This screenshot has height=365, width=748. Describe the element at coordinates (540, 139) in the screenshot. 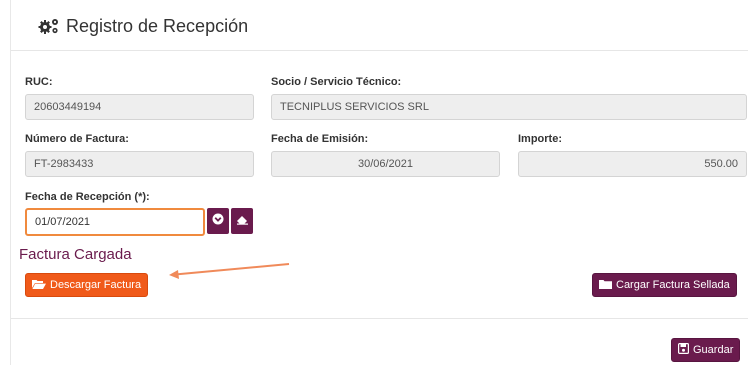

I see `amount-label: Importe:` at that location.